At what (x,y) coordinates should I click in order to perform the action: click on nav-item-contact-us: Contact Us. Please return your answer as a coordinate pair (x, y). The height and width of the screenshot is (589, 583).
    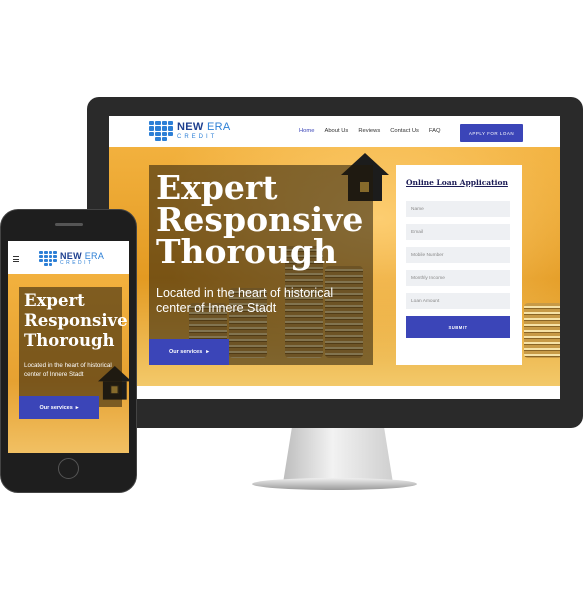
    Looking at the image, I should click on (404, 131).